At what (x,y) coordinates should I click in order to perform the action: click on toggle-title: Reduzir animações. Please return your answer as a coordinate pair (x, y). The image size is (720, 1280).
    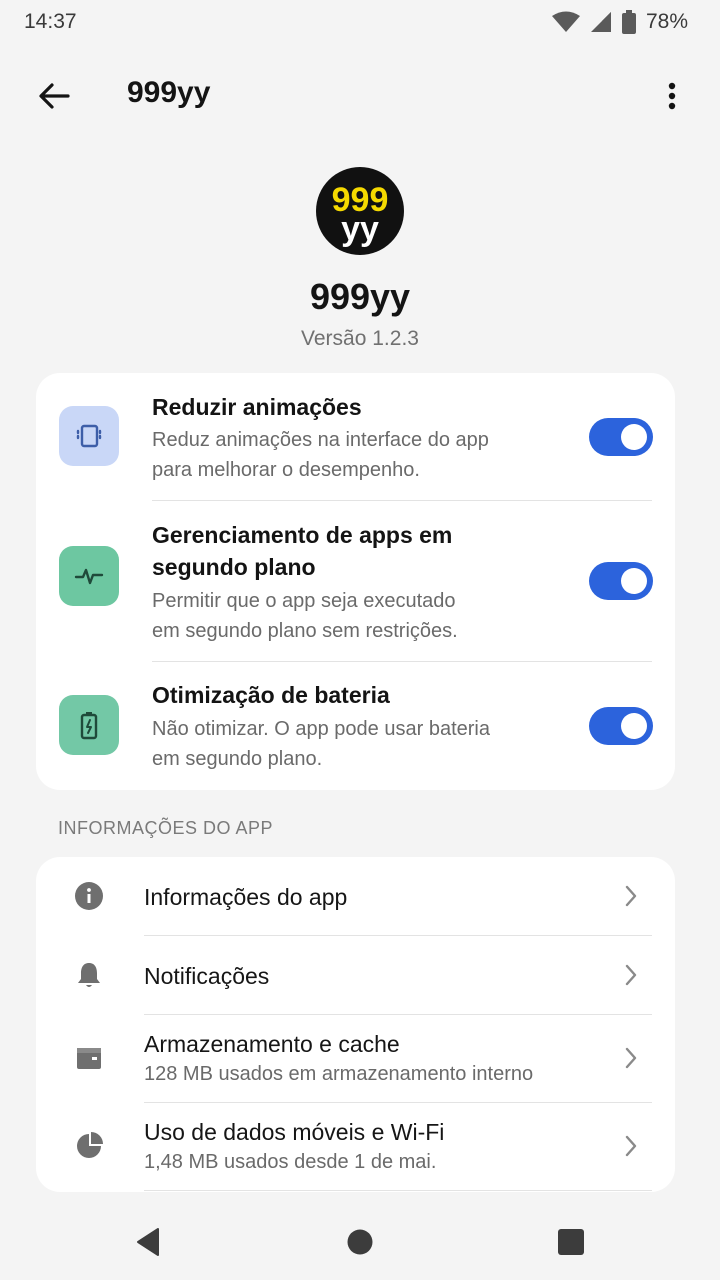
    Looking at the image, I should click on (257, 407).